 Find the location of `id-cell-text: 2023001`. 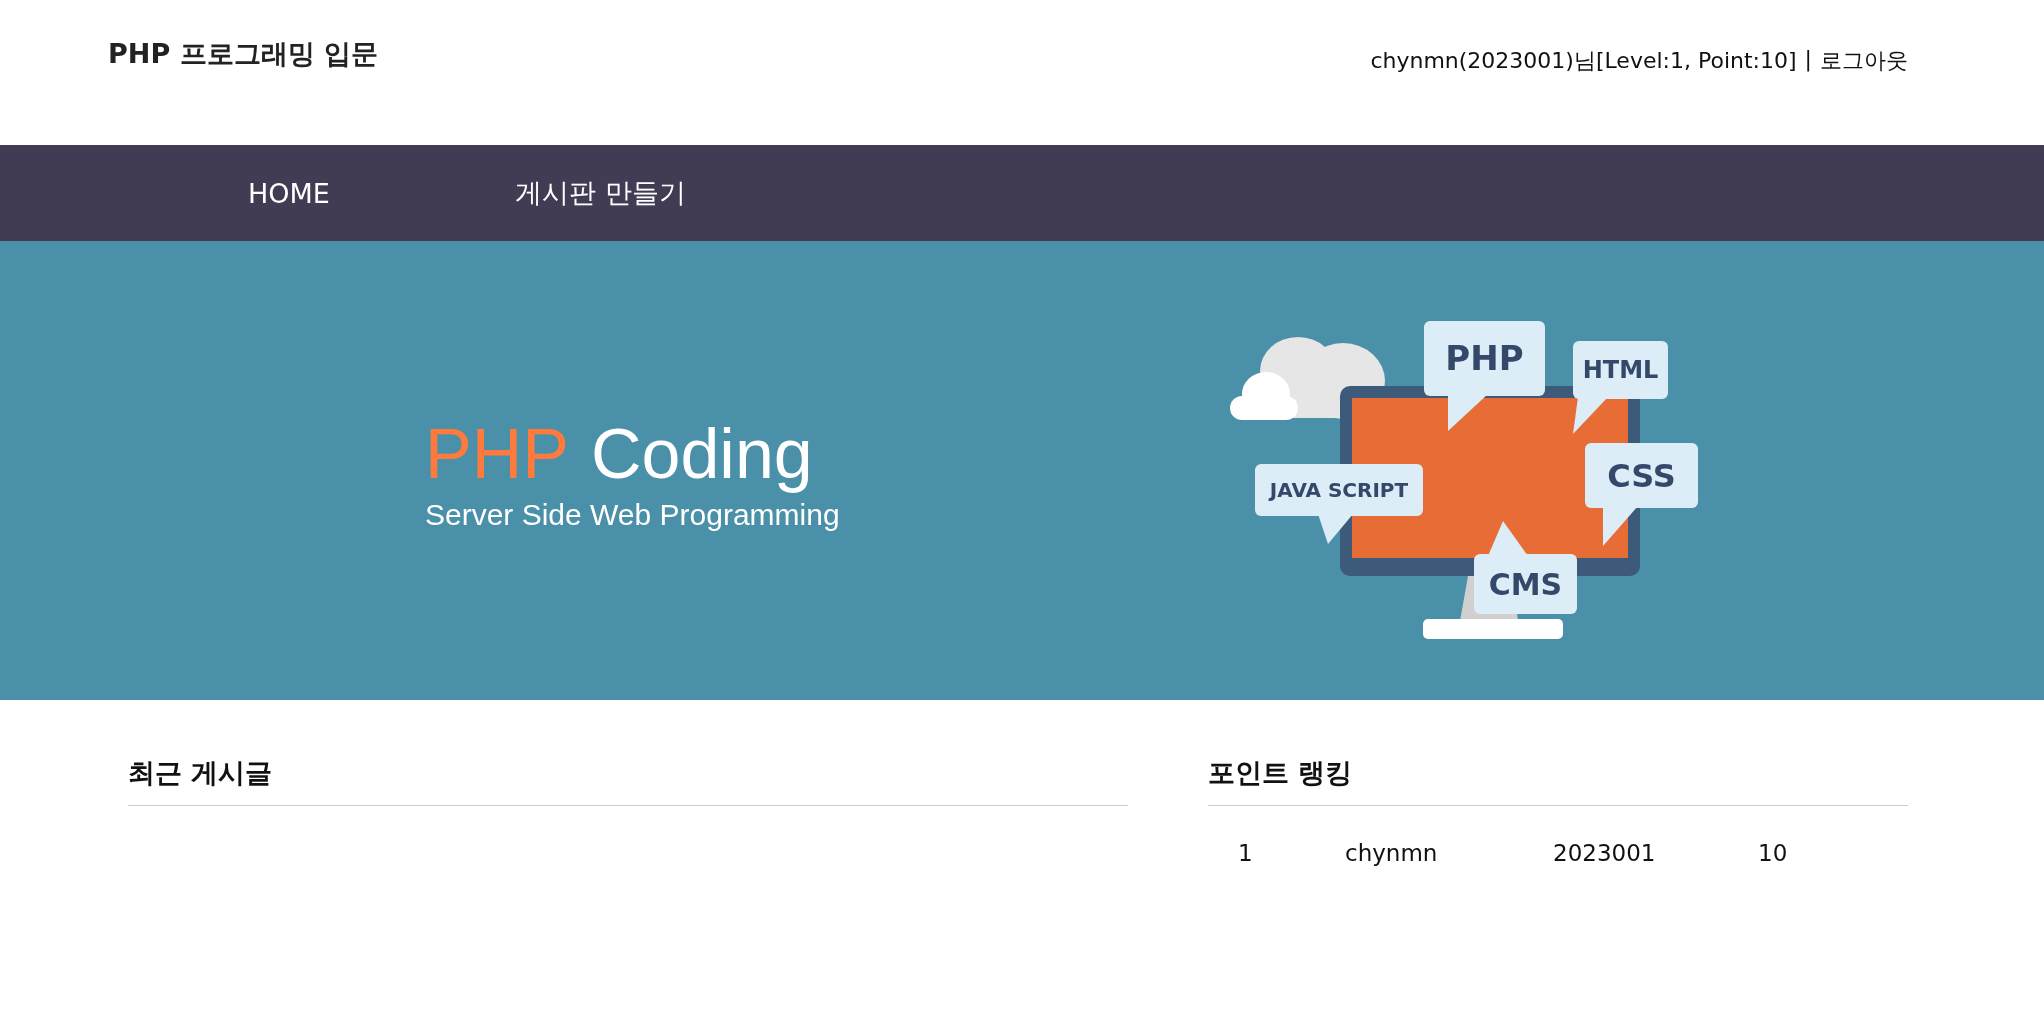

id-cell-text: 2023001 is located at coordinates (1605, 853).